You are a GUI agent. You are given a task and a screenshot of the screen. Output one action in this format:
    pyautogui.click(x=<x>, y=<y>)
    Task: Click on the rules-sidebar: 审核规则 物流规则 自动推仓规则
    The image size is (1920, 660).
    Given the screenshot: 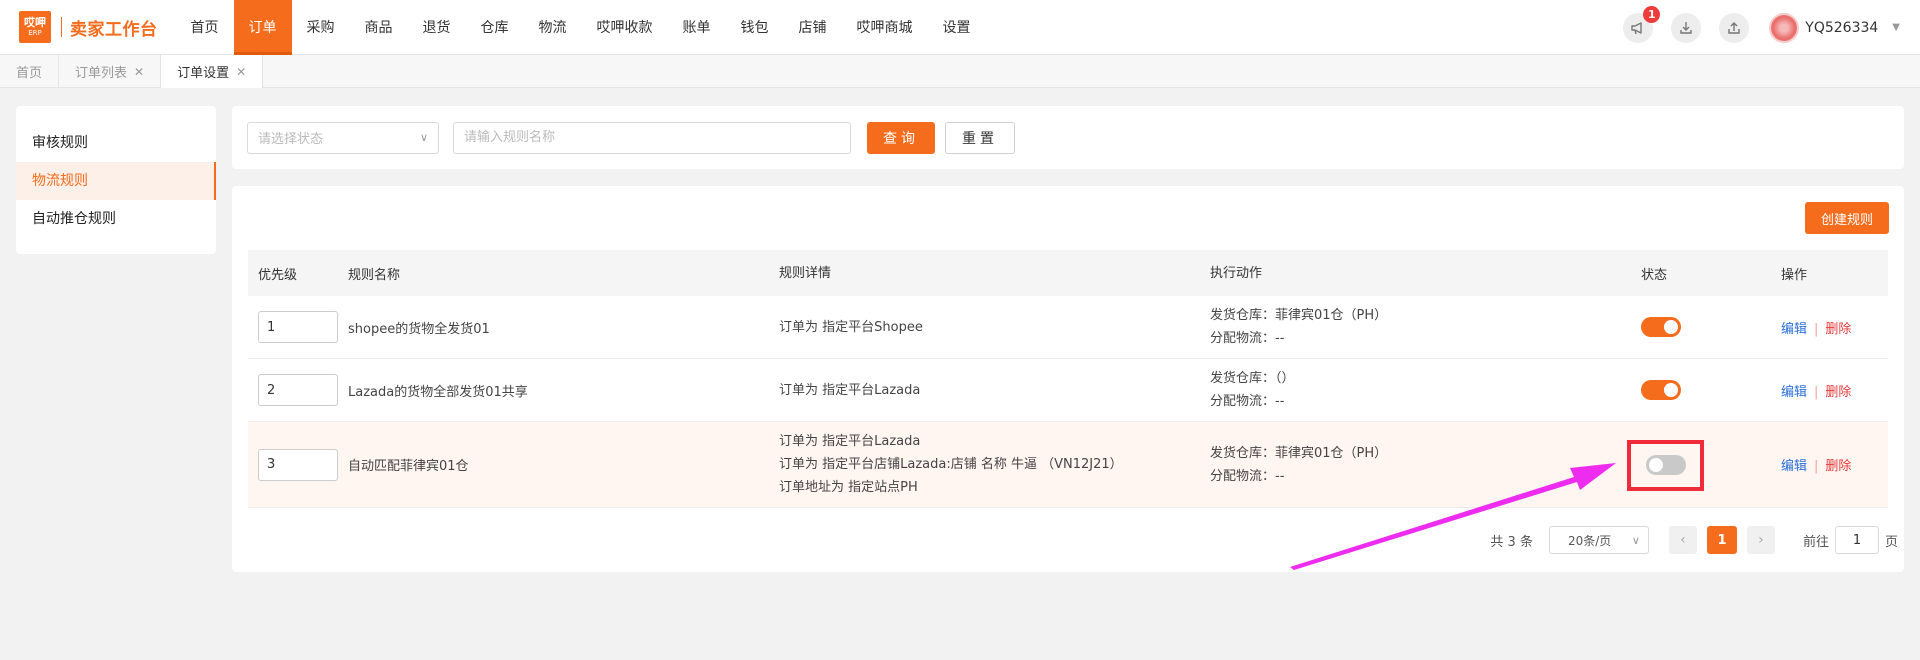 What is the action you would take?
    pyautogui.click(x=116, y=180)
    